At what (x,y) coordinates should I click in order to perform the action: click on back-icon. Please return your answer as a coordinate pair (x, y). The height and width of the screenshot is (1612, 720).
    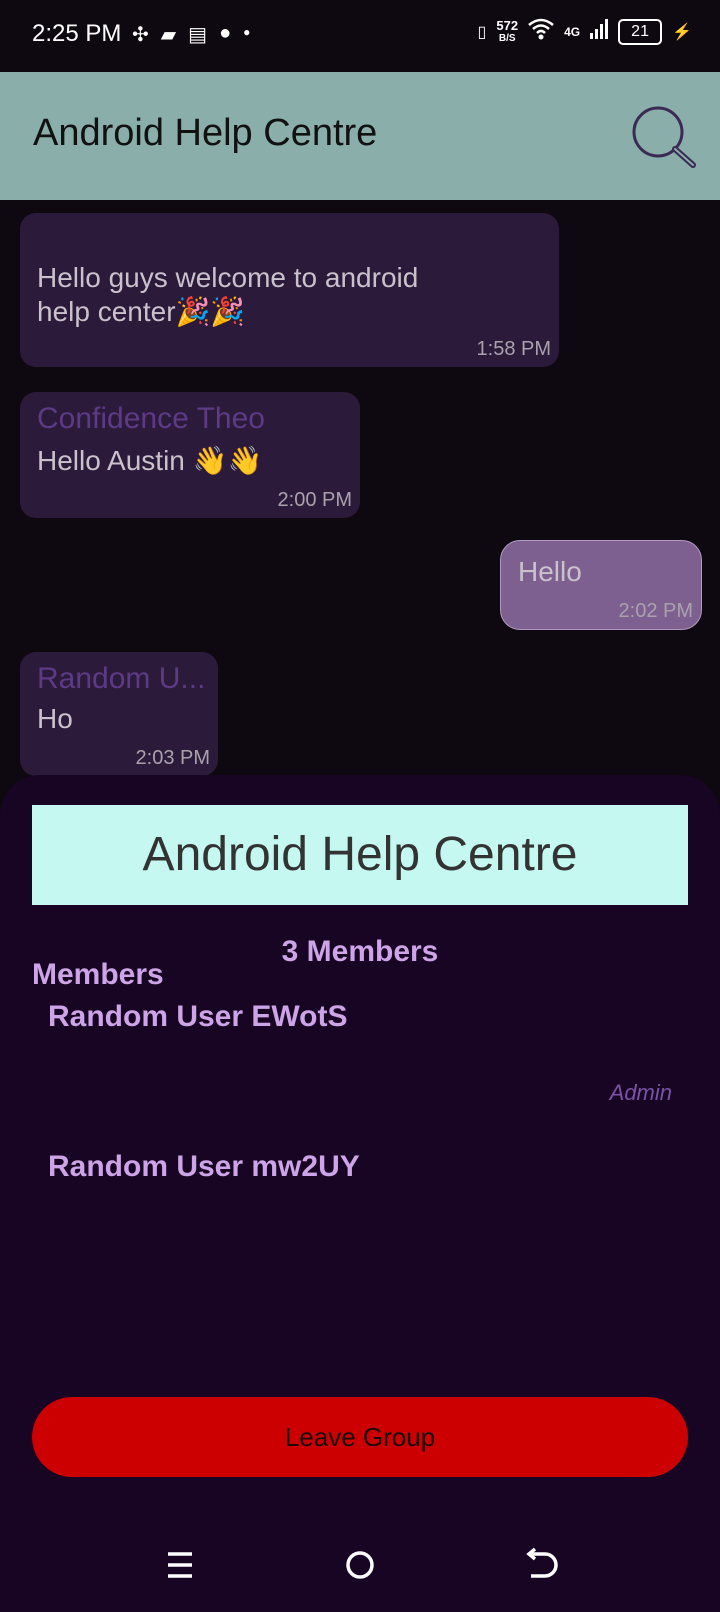
    Looking at the image, I should click on (540, 1565).